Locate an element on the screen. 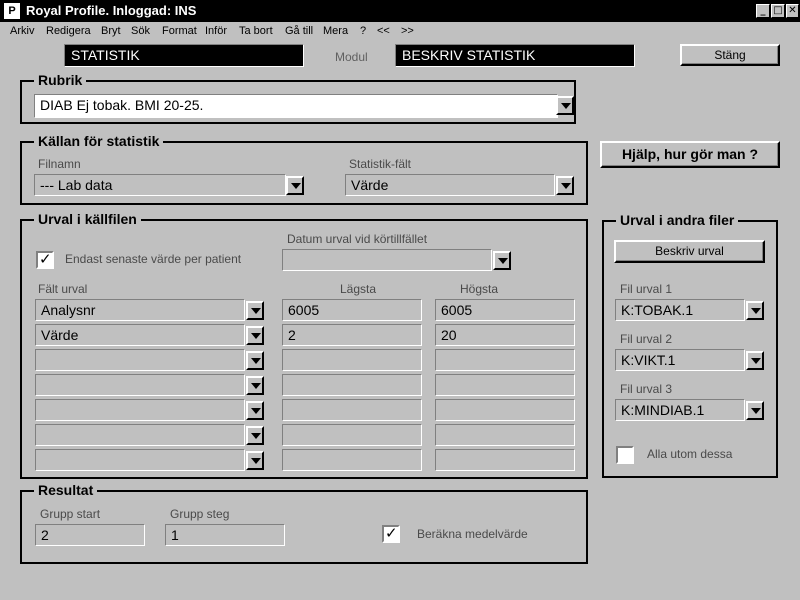 Image resolution: width=800 pixels, height=600 pixels. col-hogsta: Högsta is located at coordinates (479, 289).